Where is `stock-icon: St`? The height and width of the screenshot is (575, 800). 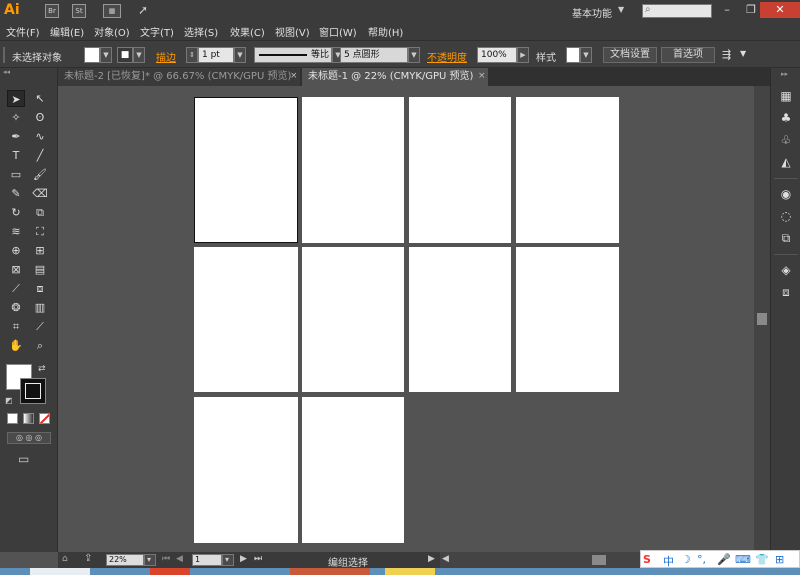
stock-icon: St is located at coordinates (79, 11).